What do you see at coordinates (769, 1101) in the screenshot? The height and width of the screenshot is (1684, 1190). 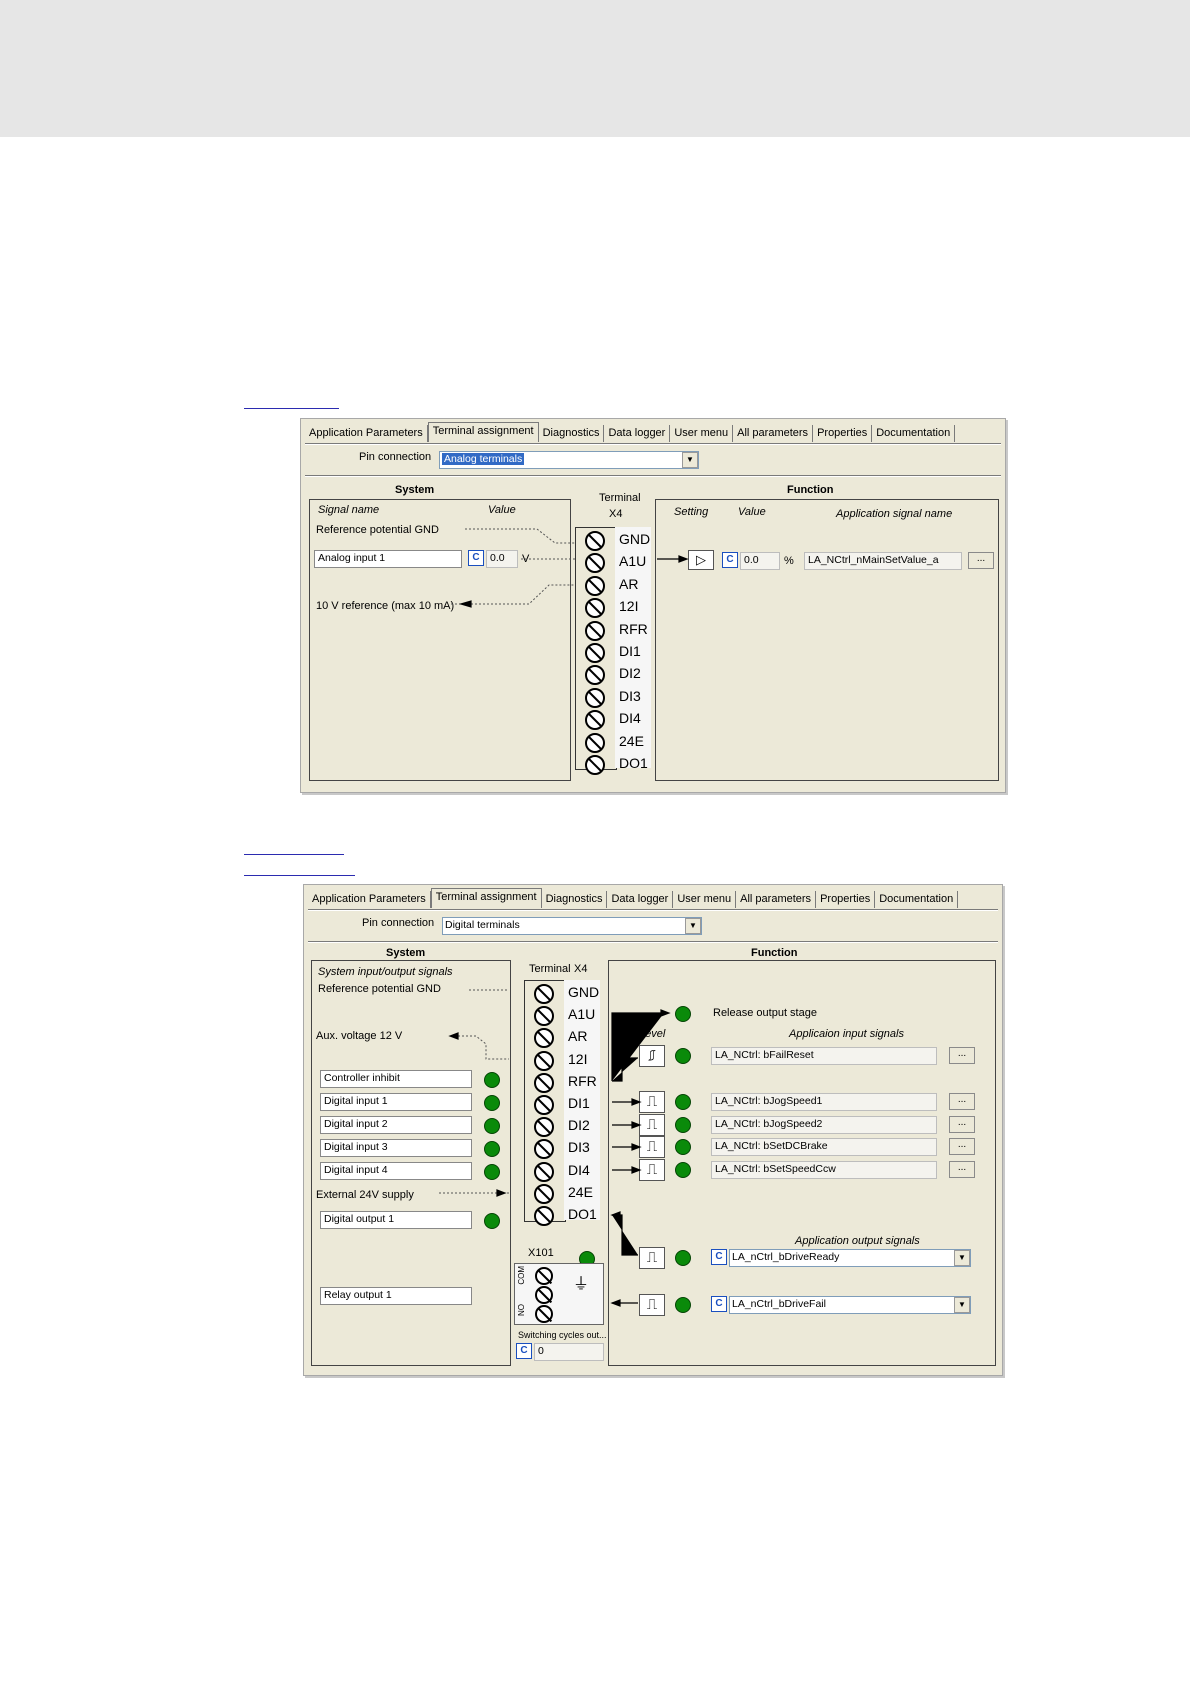 I see `input-signal-value: LA_NCtrl: bJogSpeed1` at bounding box center [769, 1101].